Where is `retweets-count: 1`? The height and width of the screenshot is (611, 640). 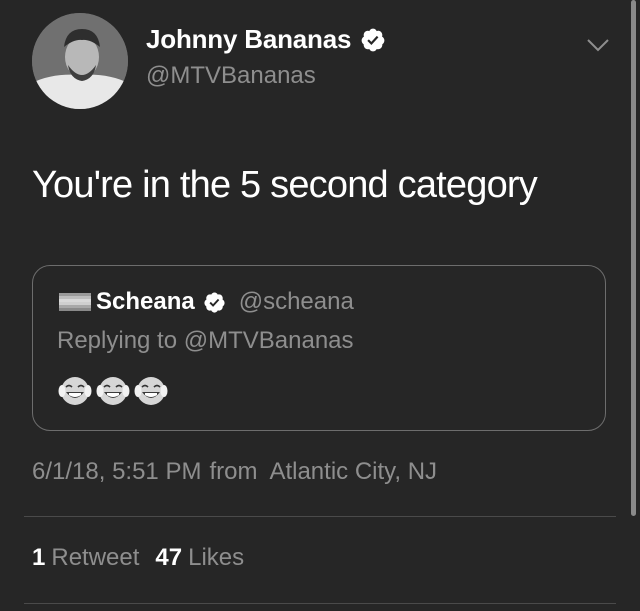 retweets-count: 1 is located at coordinates (38, 558).